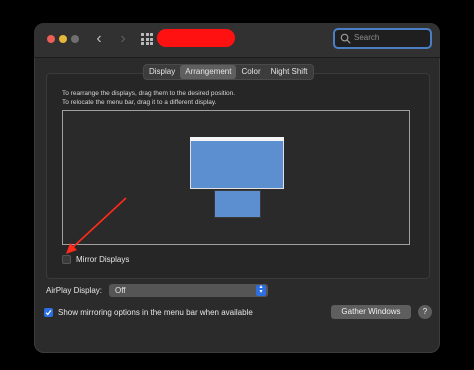 Image resolution: width=474 pixels, height=370 pixels. Describe the element at coordinates (237, 40) in the screenshot. I see `titlebar: ‹ › Search` at that location.